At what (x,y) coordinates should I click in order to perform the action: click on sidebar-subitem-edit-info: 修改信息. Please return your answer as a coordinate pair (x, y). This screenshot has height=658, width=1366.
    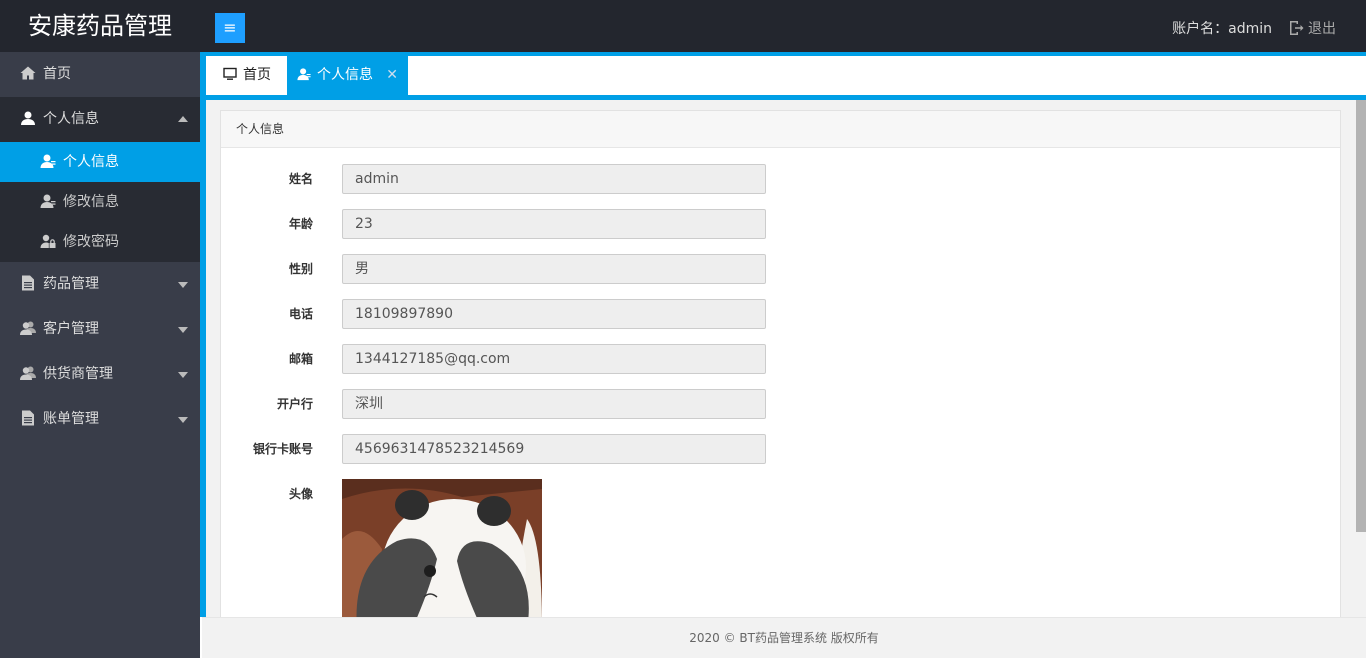
    Looking at the image, I should click on (100, 202).